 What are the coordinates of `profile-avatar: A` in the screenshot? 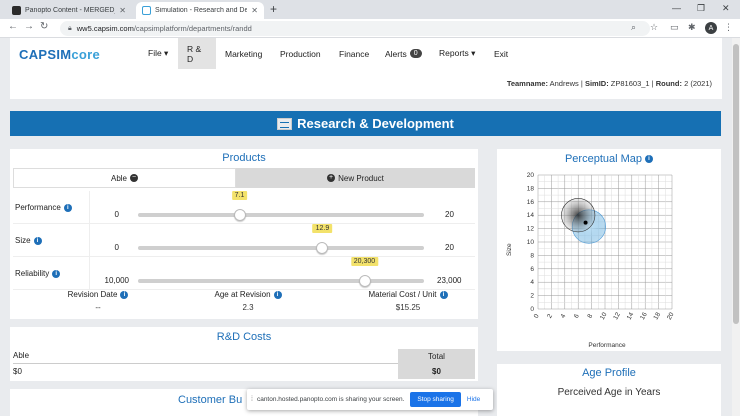 It's located at (711, 28).